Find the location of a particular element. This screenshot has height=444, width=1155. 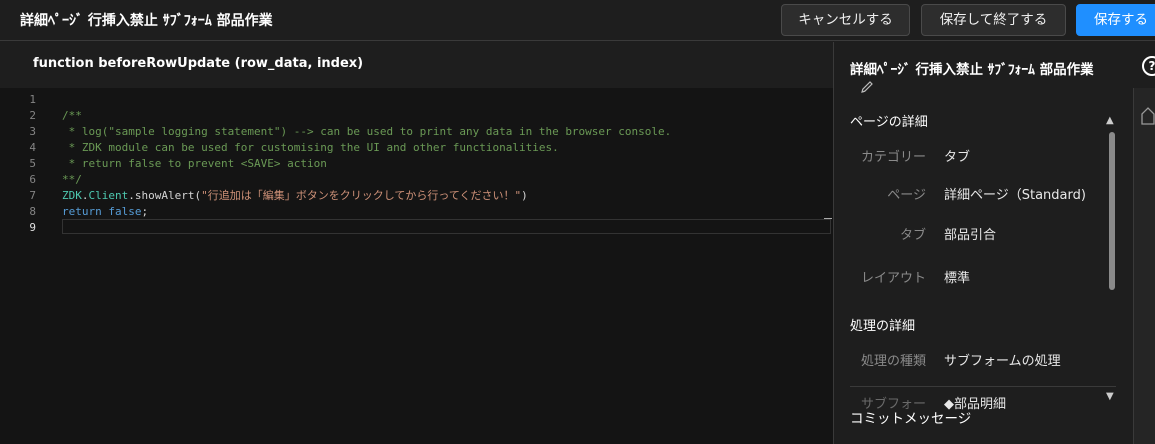

code-token: ZDK is located at coordinates (72, 195).